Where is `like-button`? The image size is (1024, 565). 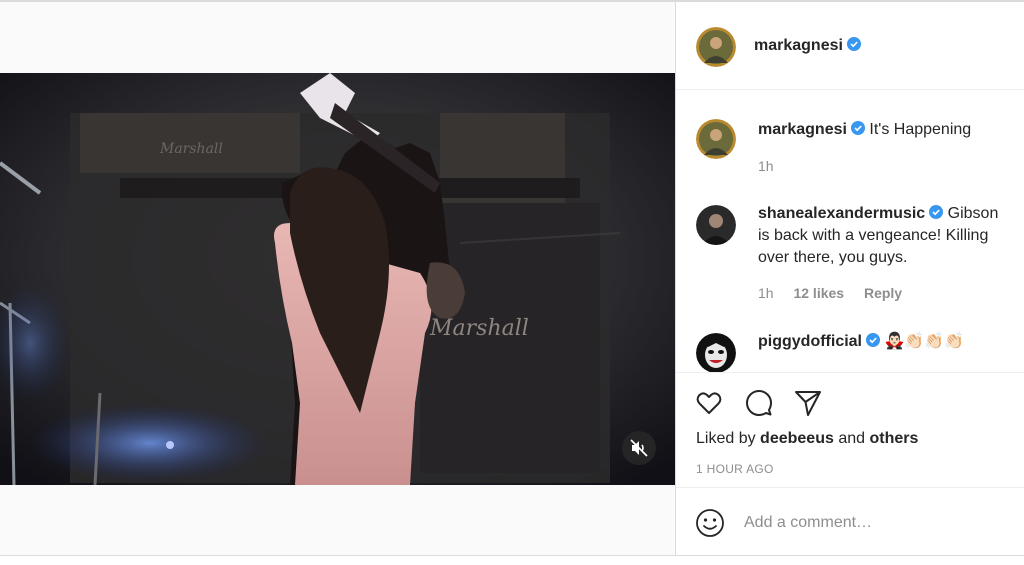
like-button is located at coordinates (709, 403).